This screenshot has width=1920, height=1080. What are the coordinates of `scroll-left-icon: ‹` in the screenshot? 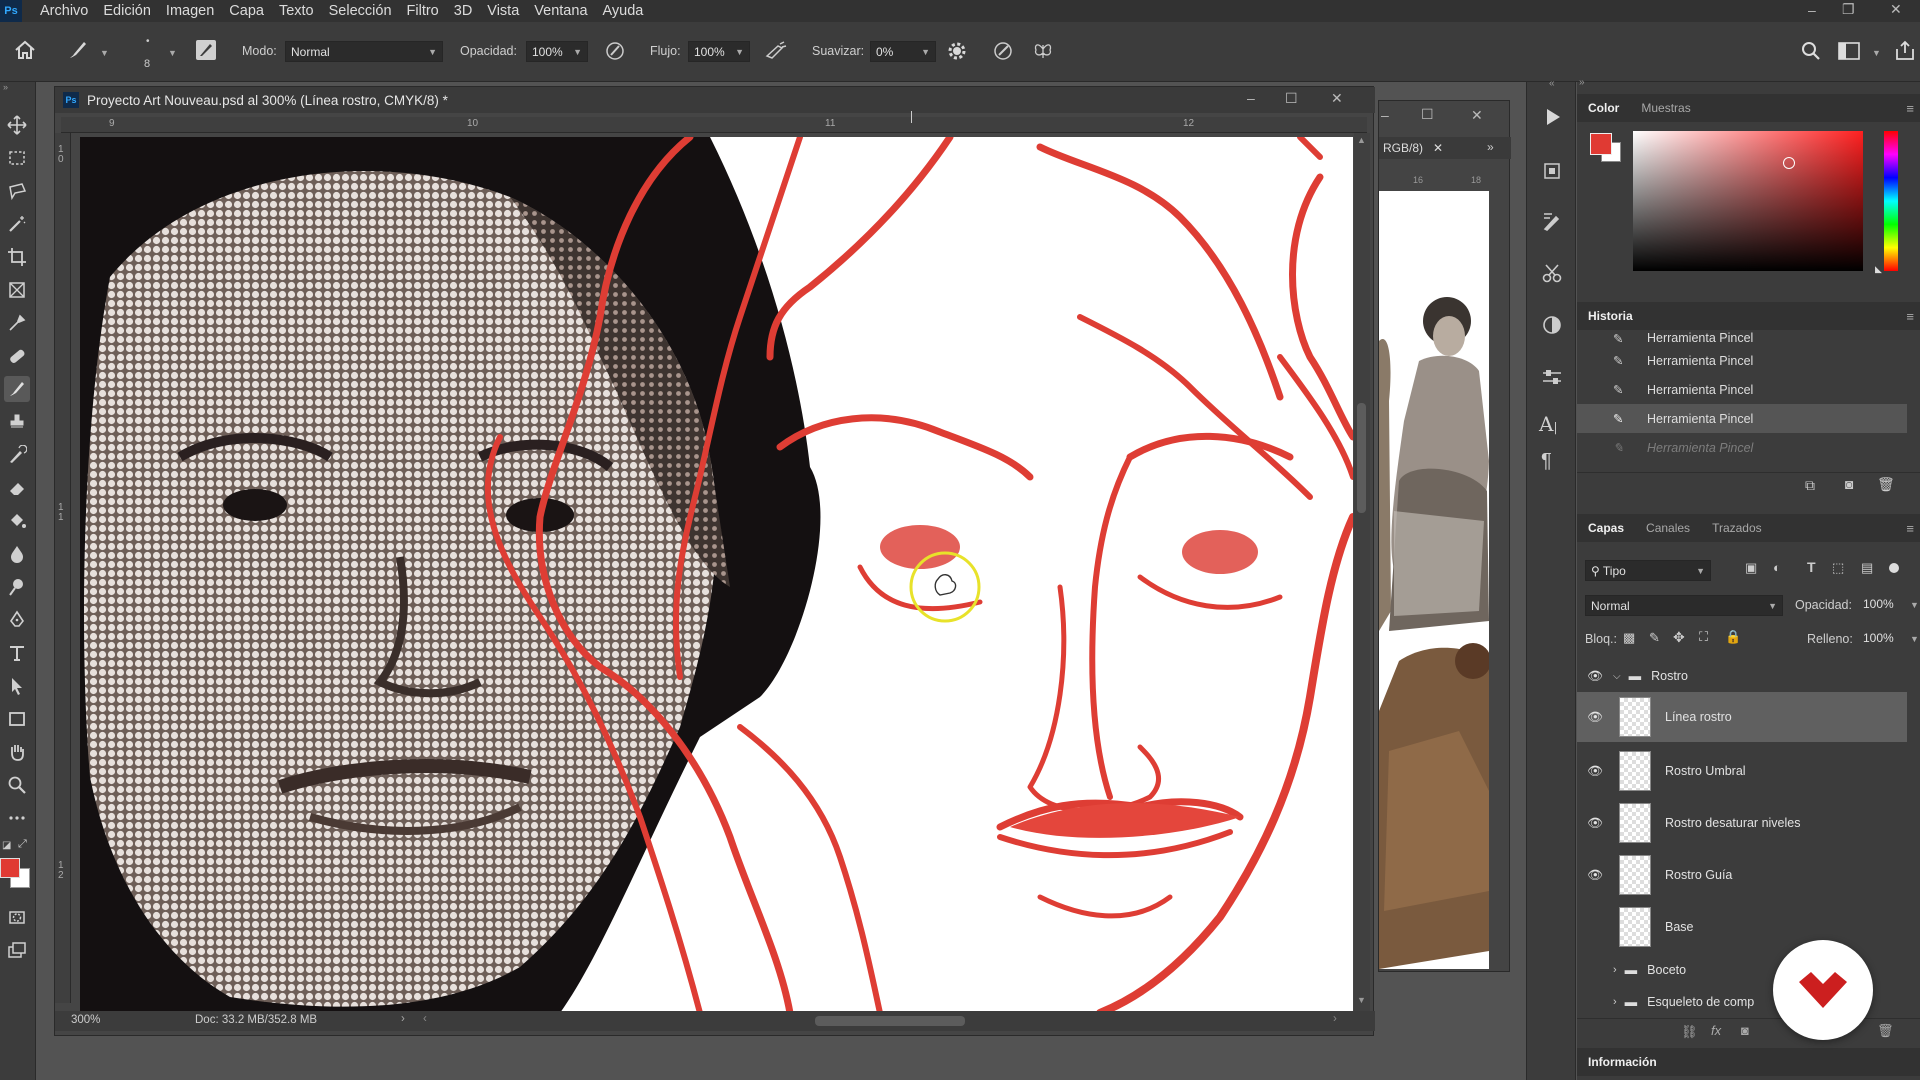 It's located at (425, 1019).